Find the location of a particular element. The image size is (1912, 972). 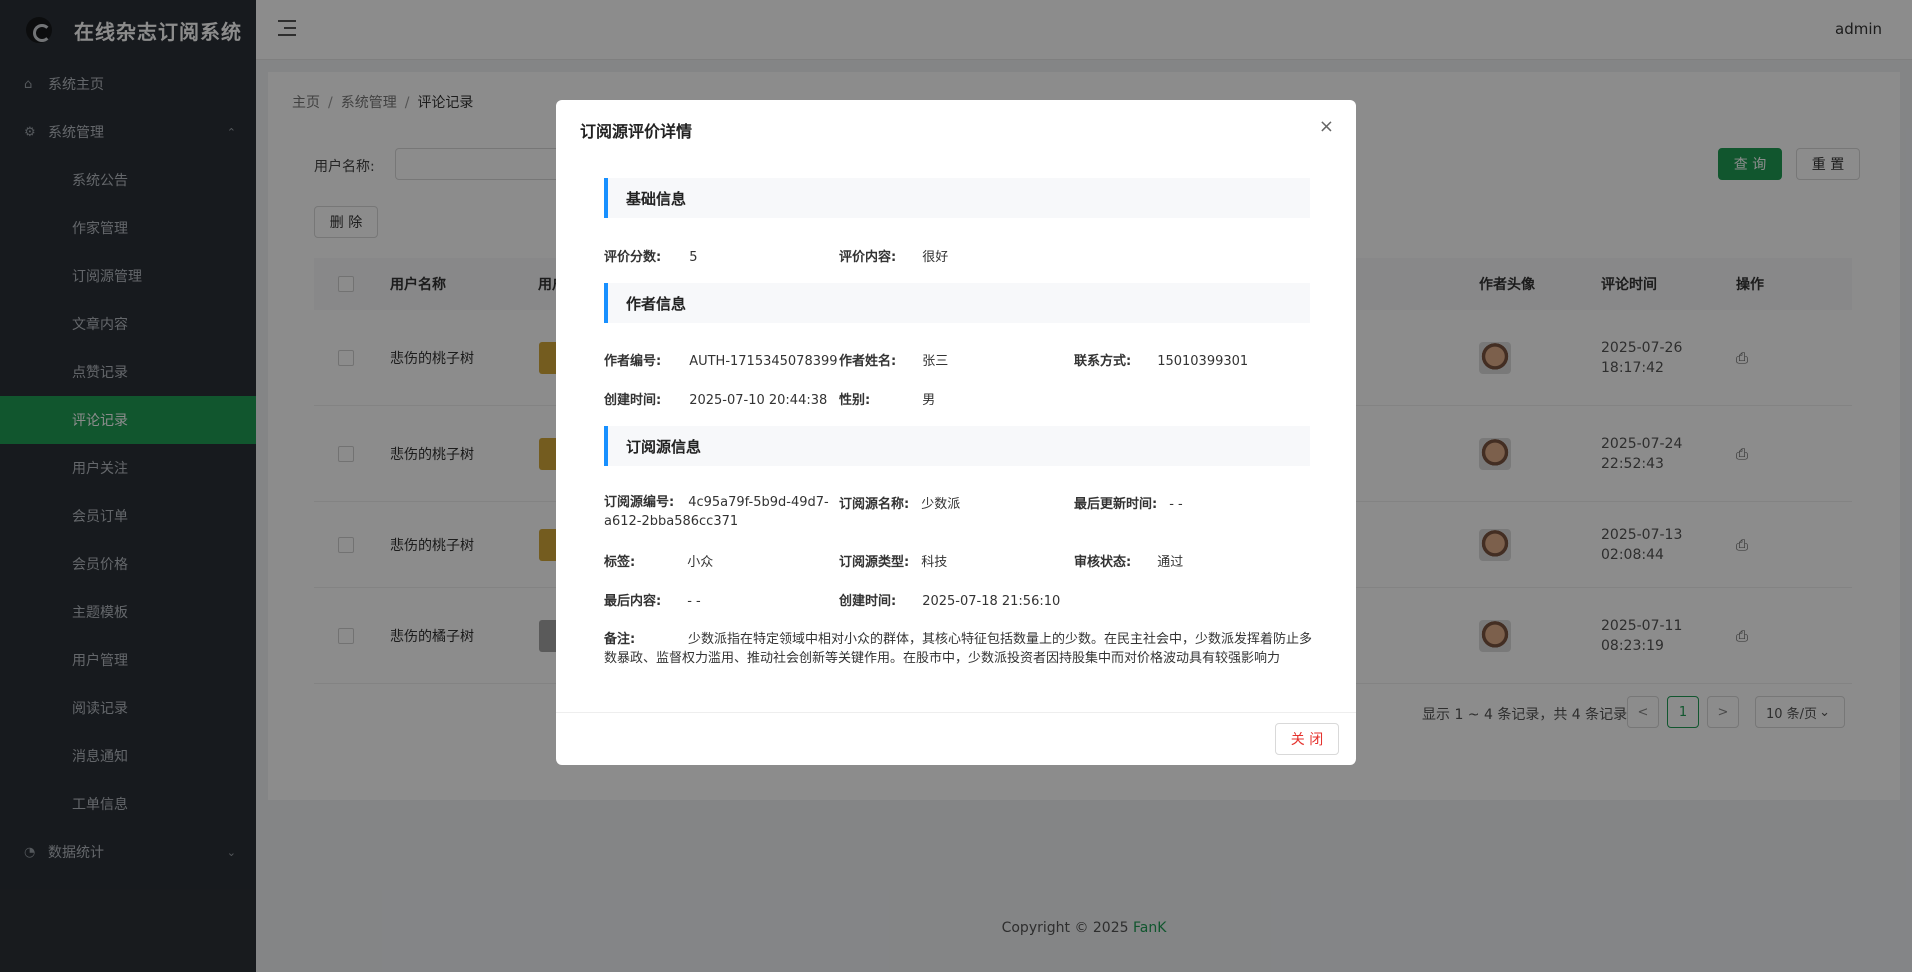

modal-divider is located at coordinates (956, 712).